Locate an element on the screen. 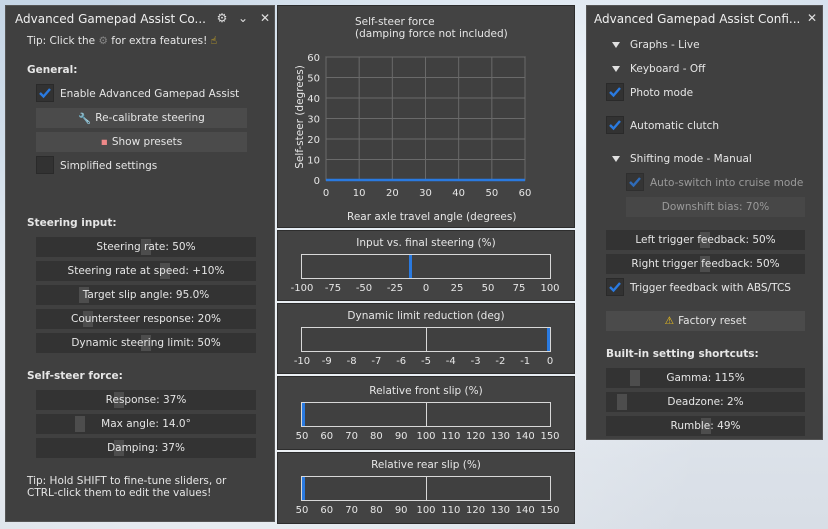  deadzone-slider: Deadzone: 2% is located at coordinates (705, 402).